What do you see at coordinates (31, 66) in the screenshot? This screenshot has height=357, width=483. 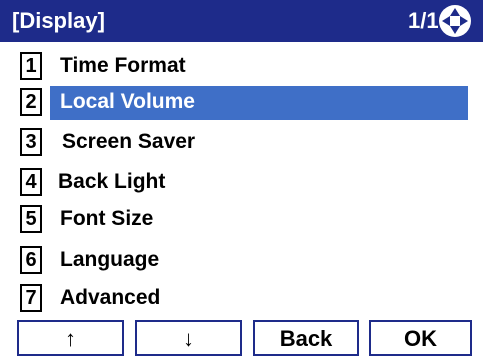 I see `menu-item-number: 1` at bounding box center [31, 66].